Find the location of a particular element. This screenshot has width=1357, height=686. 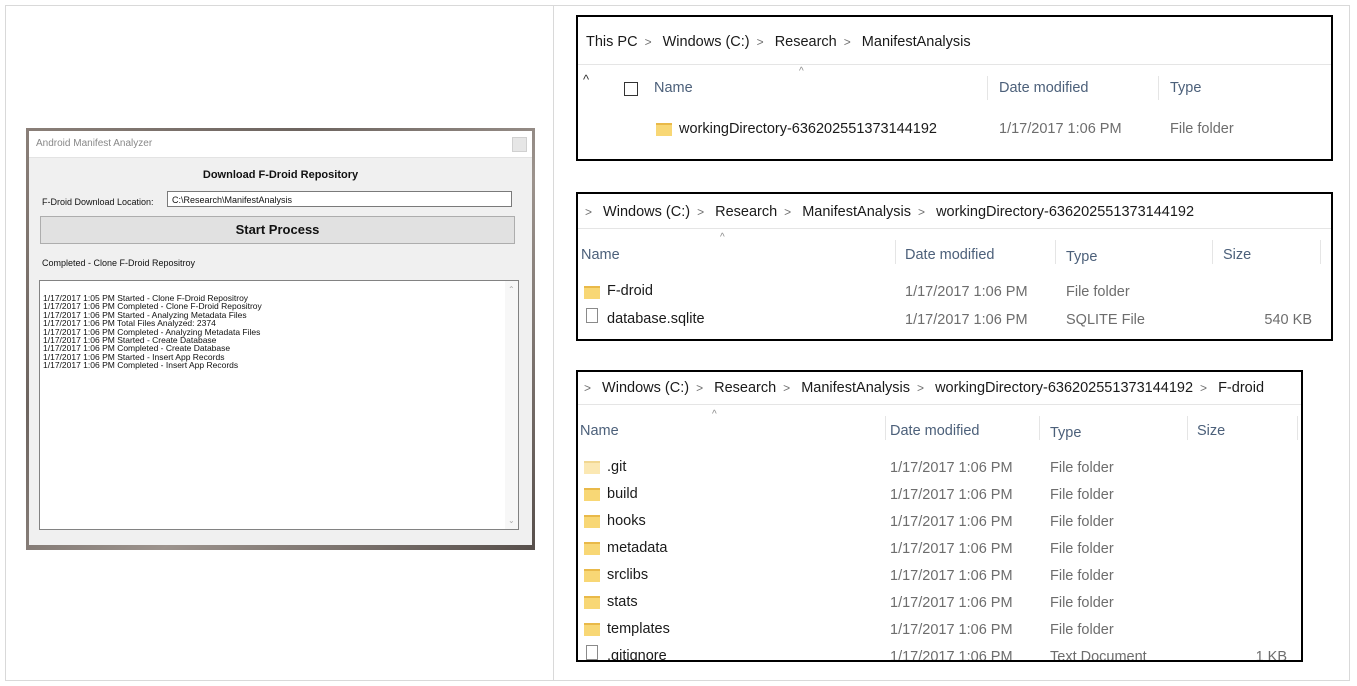

log-scrollbar: ⌃ ⌄ is located at coordinates (511, 405).